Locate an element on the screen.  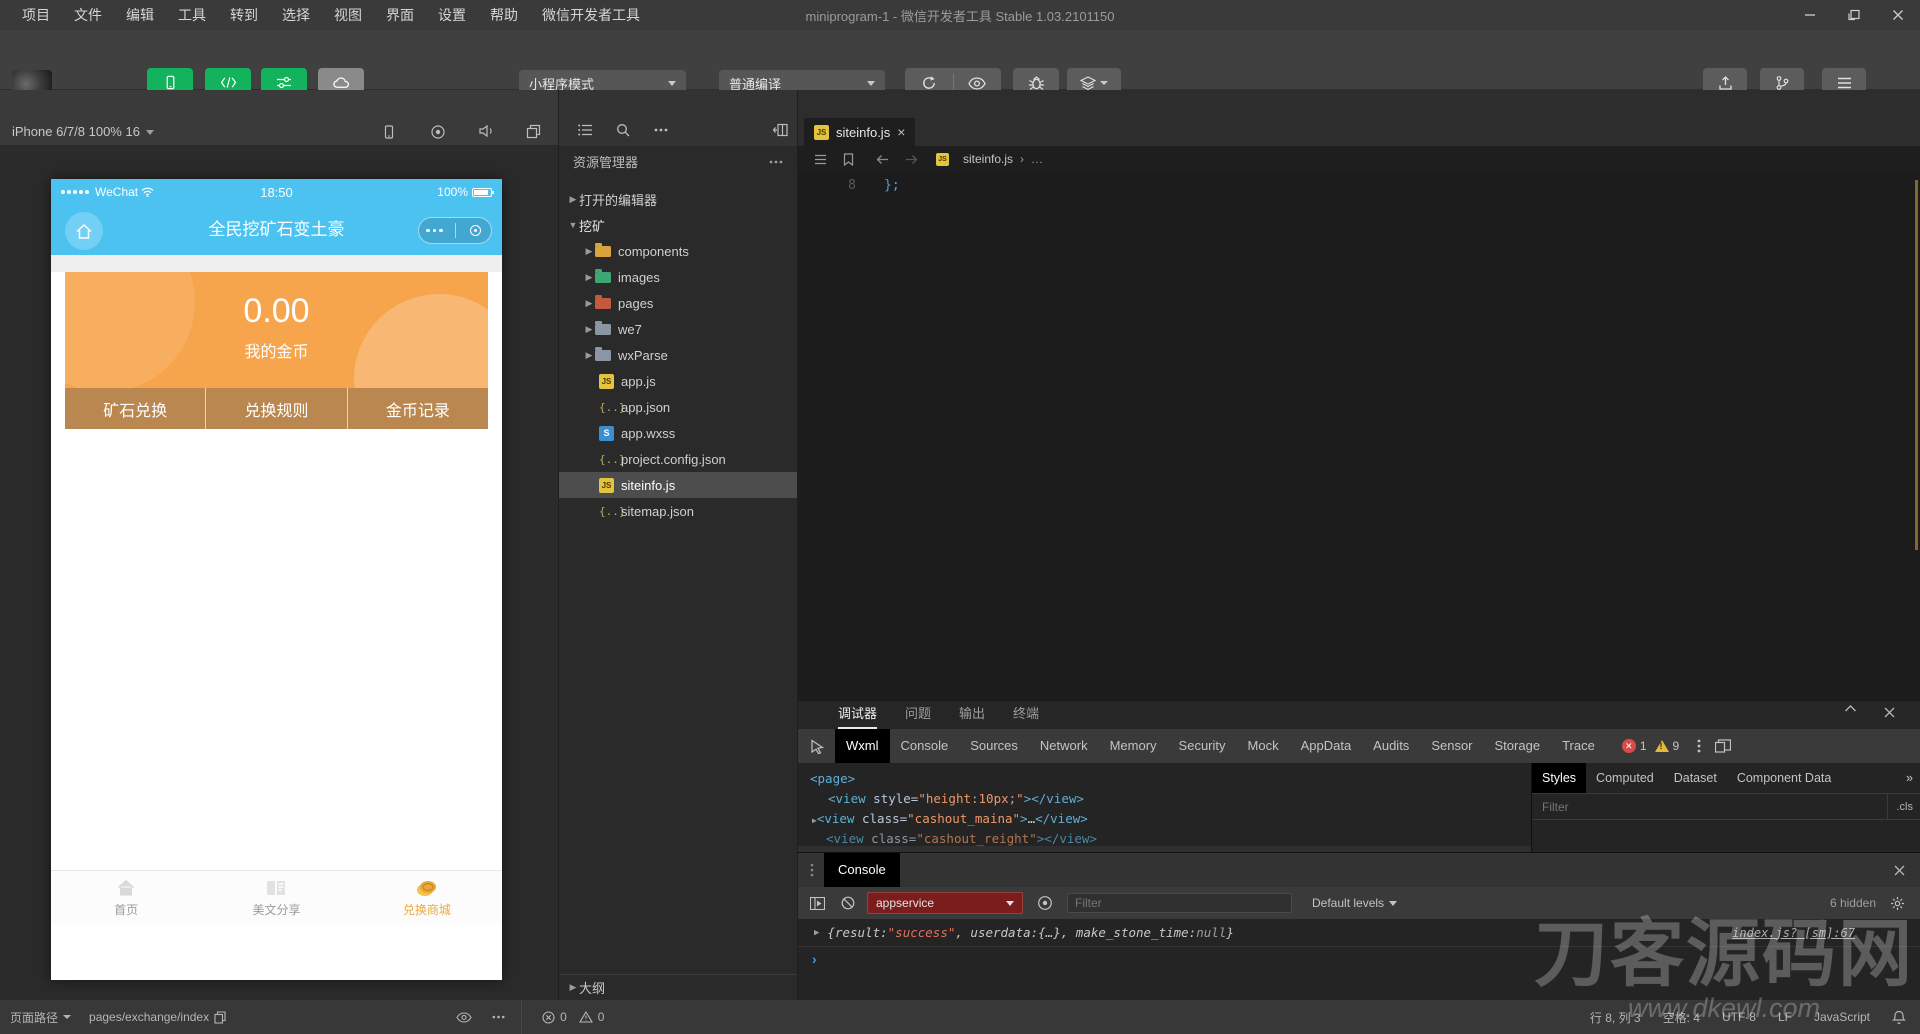
warning-badge-icon is located at coordinates (1661, 746).